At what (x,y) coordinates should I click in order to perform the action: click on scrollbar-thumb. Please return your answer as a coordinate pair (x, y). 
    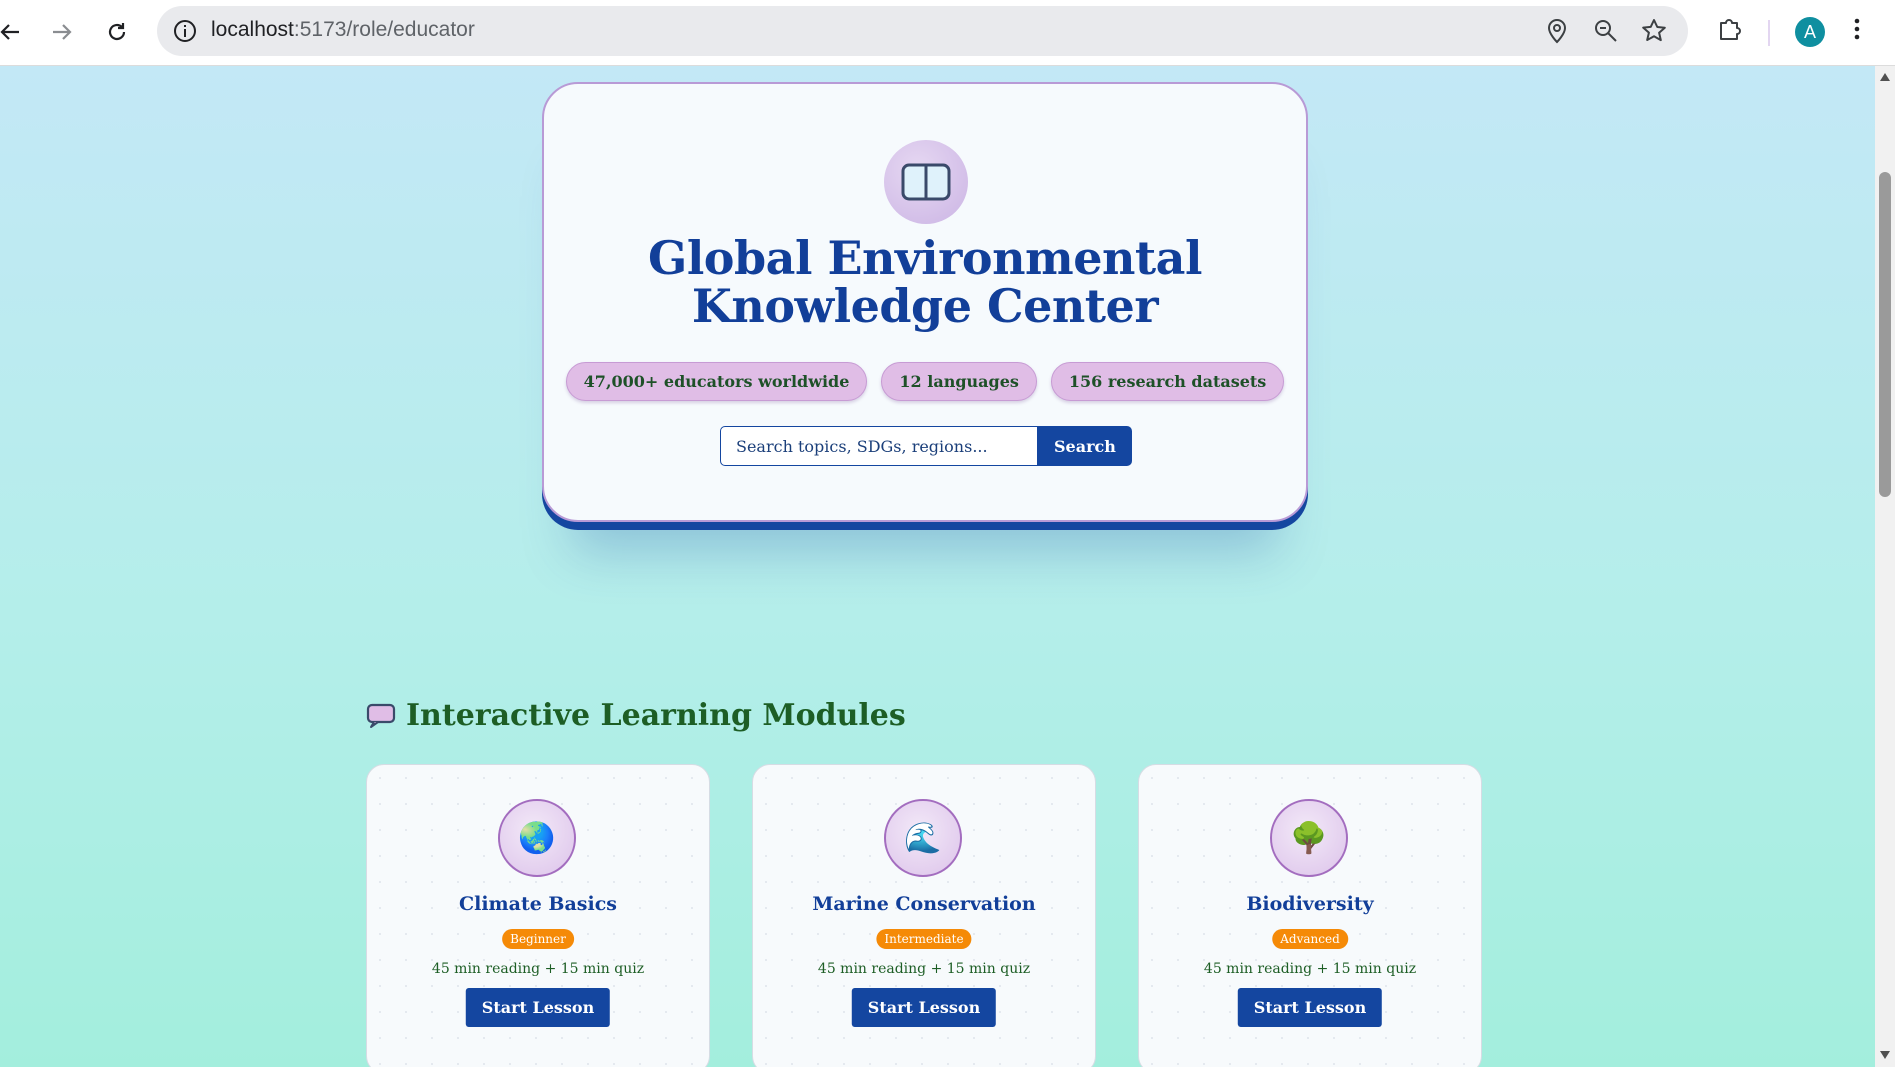
    Looking at the image, I should click on (1885, 334).